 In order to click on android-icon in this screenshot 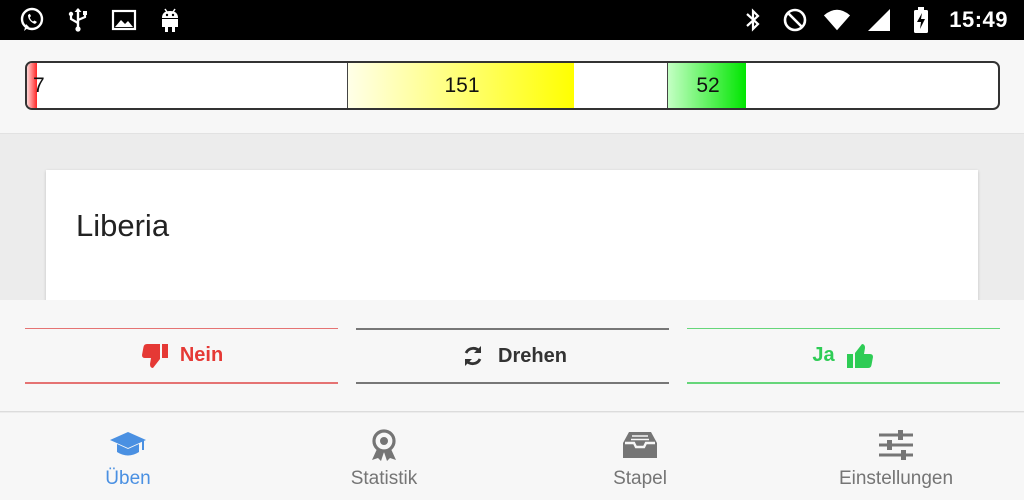, I will do `click(170, 20)`.